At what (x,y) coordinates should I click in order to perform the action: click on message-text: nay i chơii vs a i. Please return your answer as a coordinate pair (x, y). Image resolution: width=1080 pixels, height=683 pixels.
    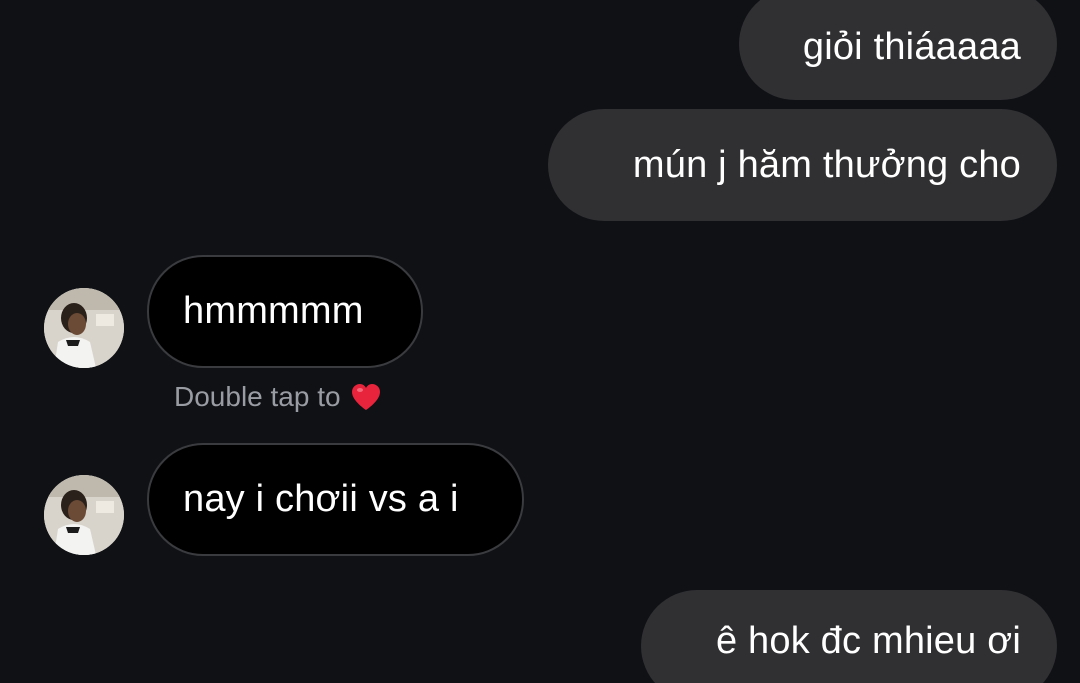
    Looking at the image, I should click on (321, 499).